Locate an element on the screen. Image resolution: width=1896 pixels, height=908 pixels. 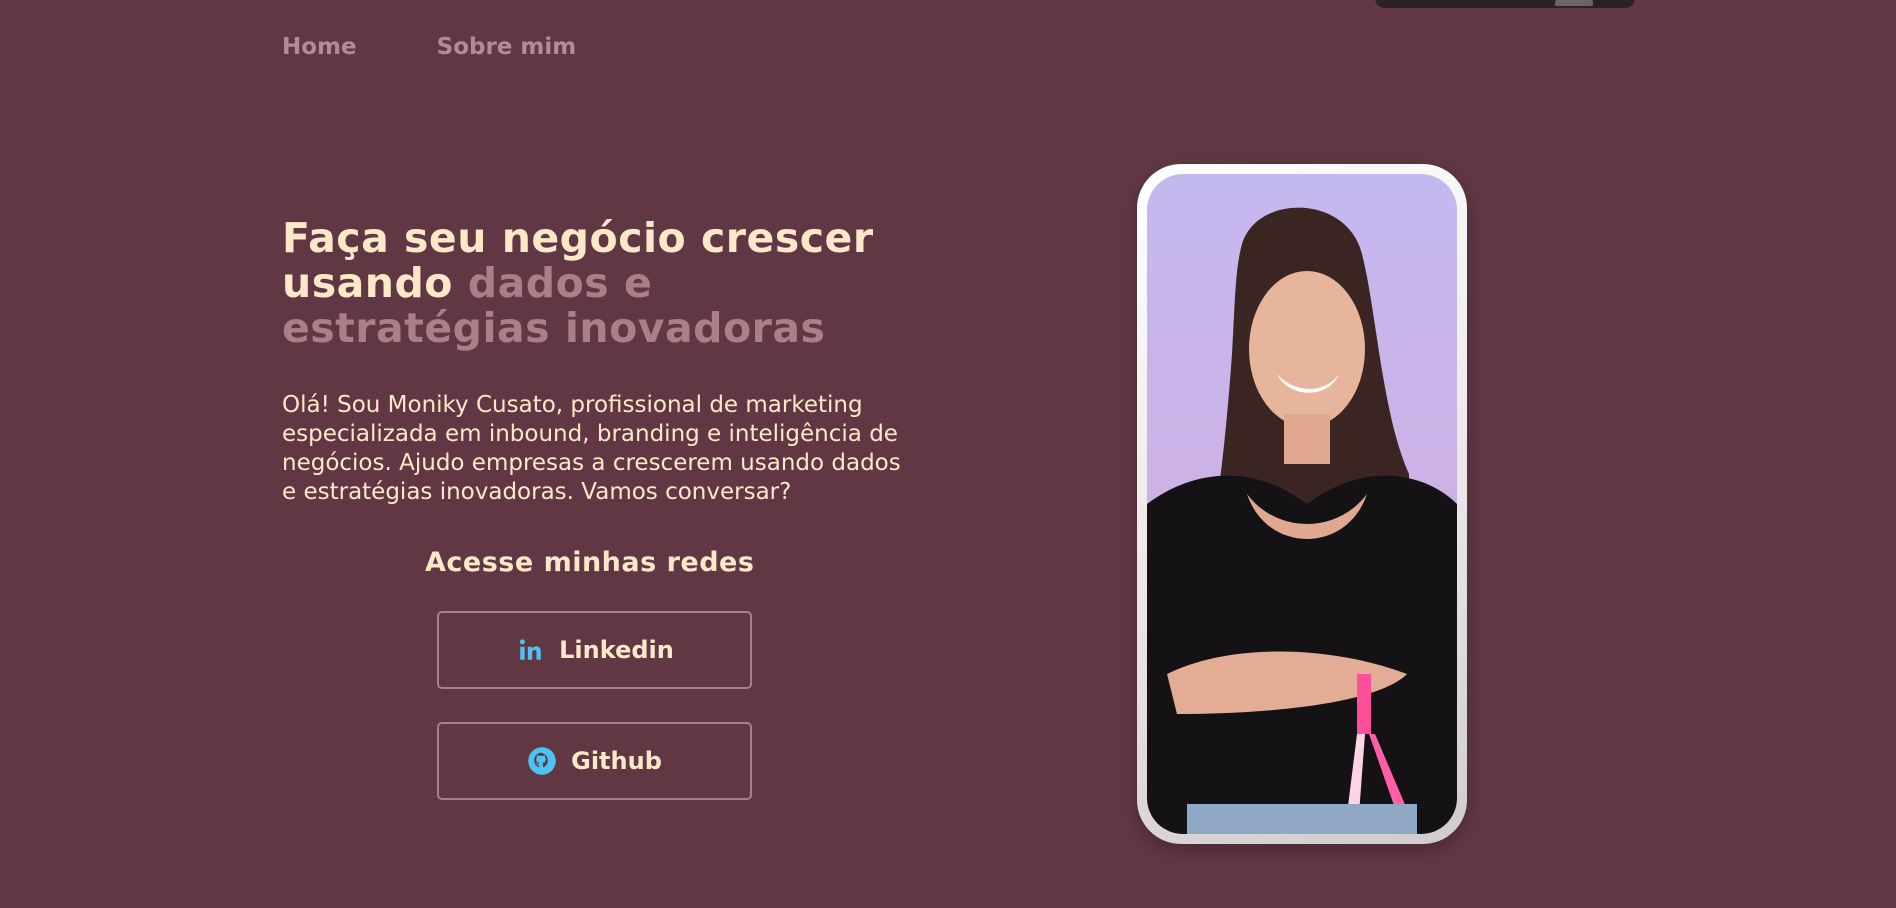
nav-about: Sobre mim is located at coordinates (507, 47).